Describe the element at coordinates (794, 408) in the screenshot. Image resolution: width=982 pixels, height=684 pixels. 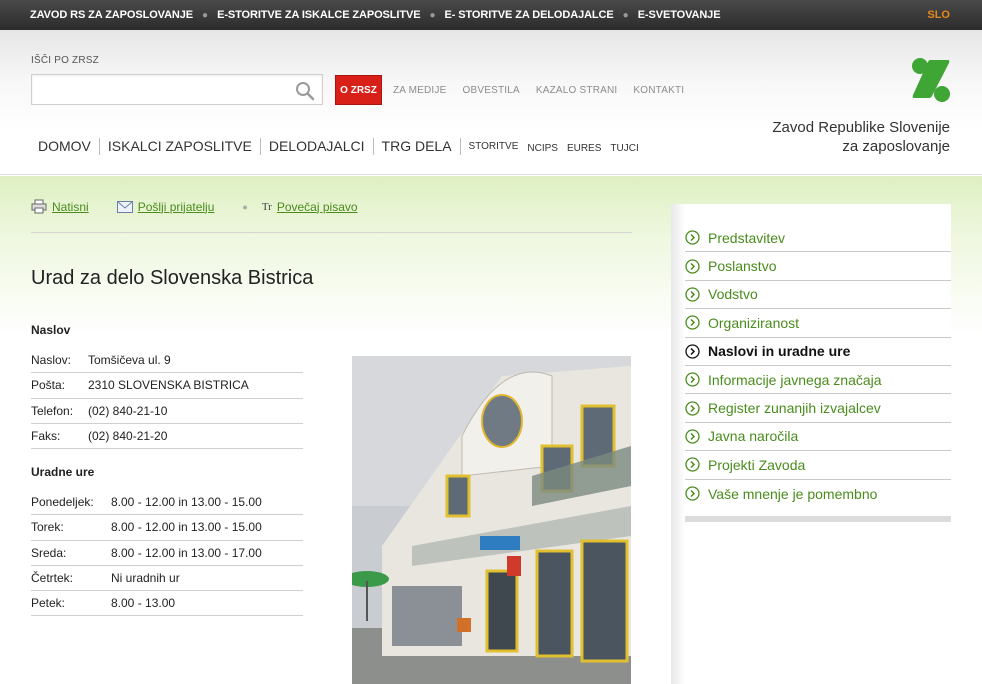
I see `sidebar-item-label: Register zunanjih izvajalcev` at that location.